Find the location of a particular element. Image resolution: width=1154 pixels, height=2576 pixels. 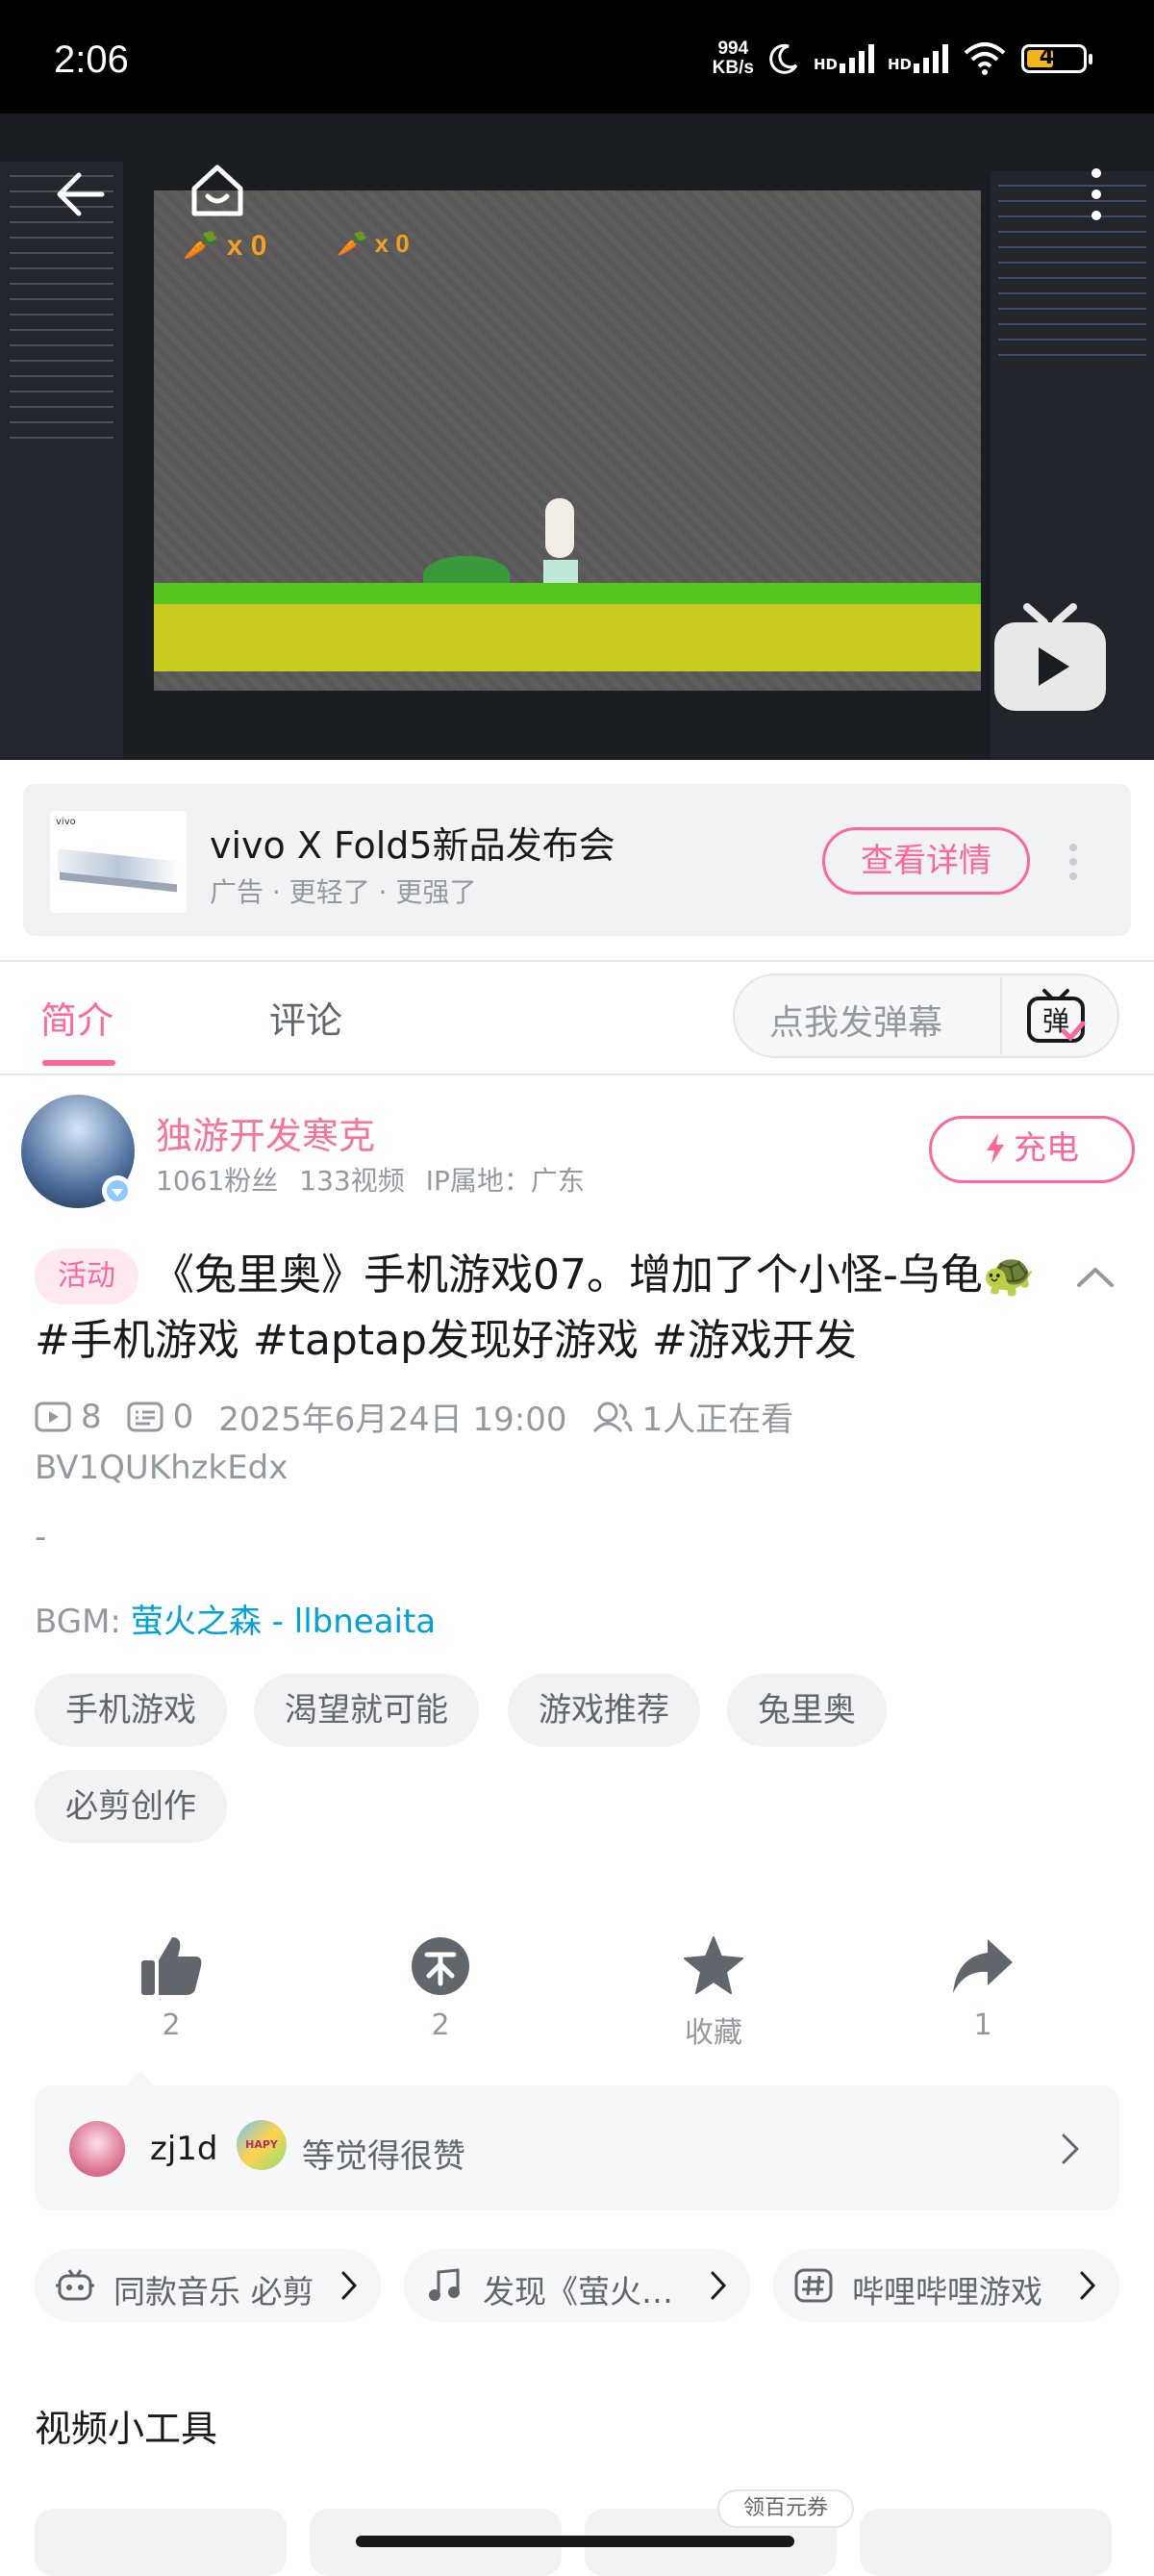

tab-active-indicator is located at coordinates (78, 1063).